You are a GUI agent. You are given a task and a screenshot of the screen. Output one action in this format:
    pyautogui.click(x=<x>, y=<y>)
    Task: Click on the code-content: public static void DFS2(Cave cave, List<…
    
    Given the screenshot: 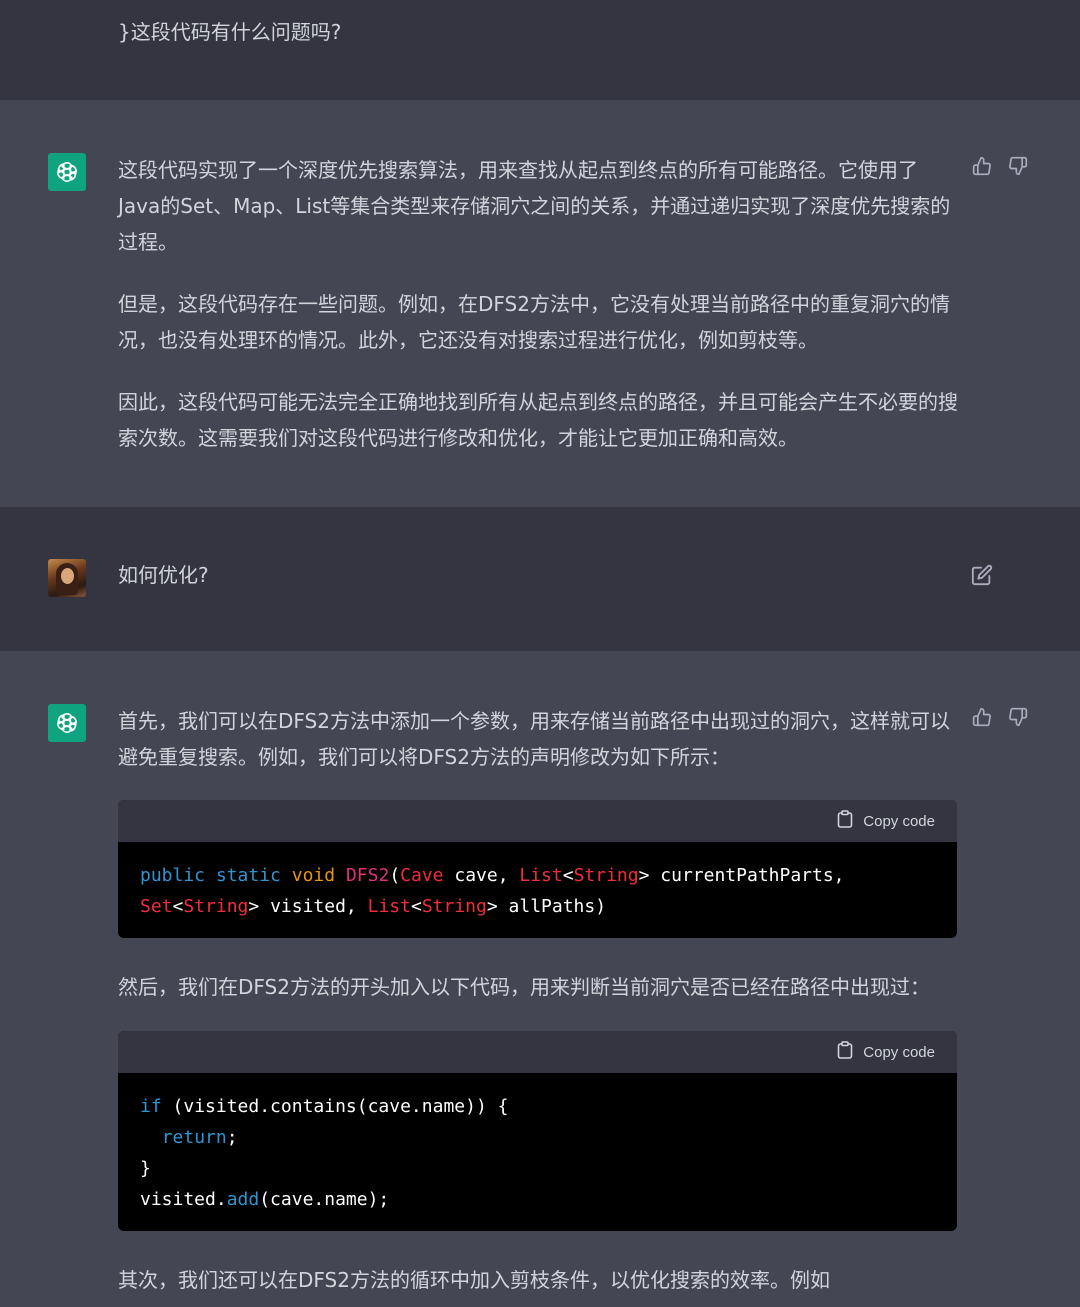 What is the action you would take?
    pyautogui.click(x=492, y=891)
    